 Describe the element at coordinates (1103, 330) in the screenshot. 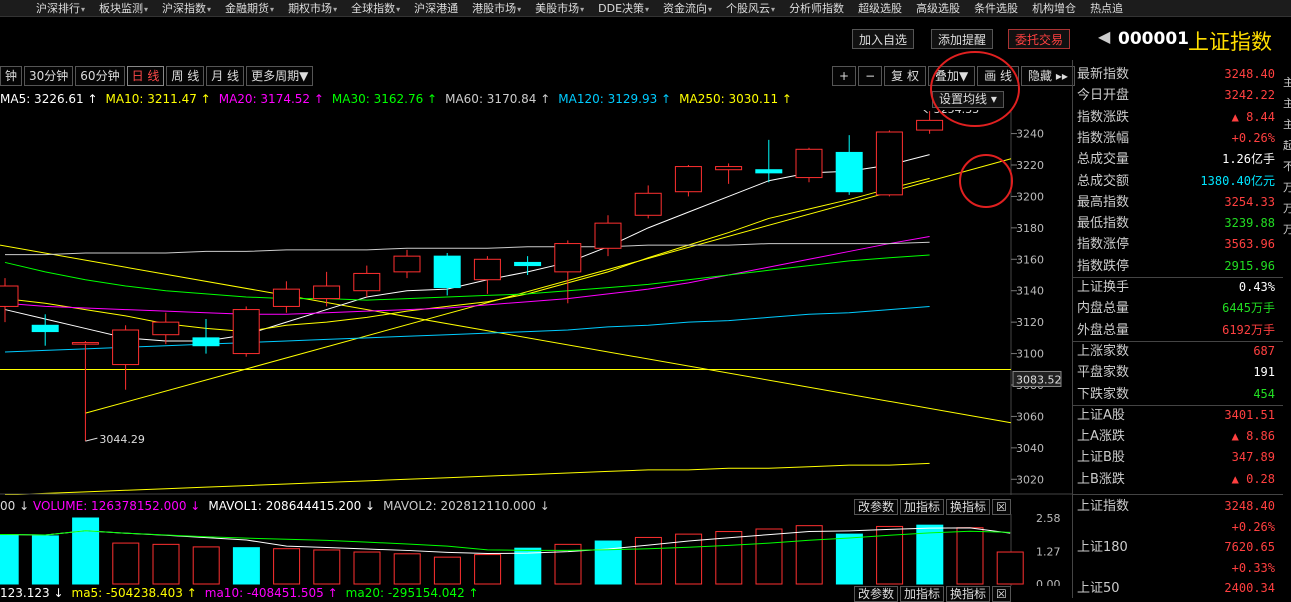

I see `quote-label: 外盘总量` at that location.